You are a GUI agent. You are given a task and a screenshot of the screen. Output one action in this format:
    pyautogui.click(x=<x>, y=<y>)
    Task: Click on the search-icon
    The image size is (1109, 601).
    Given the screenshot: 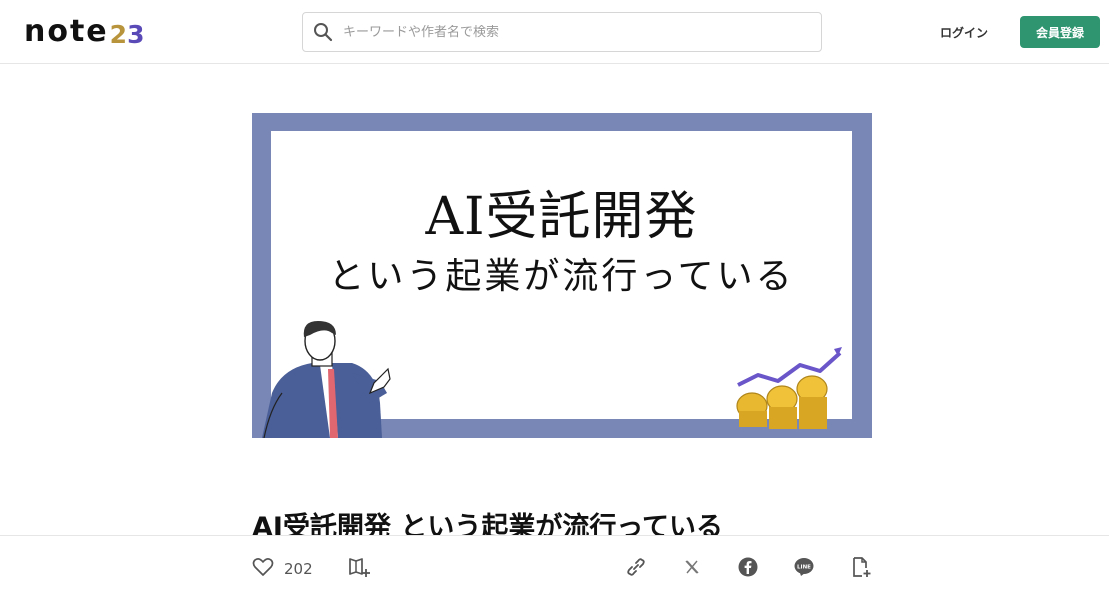 What is the action you would take?
    pyautogui.click(x=323, y=32)
    